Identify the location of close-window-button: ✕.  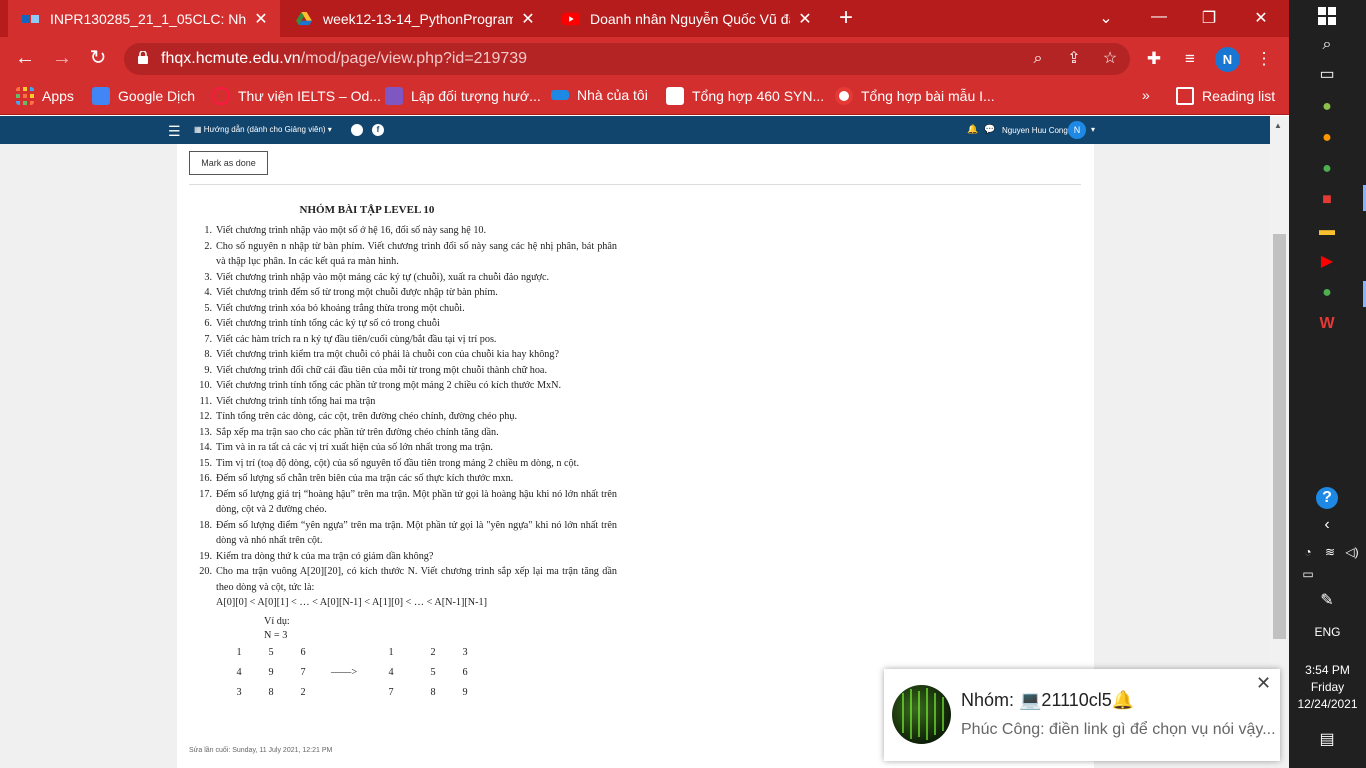
(1261, 18).